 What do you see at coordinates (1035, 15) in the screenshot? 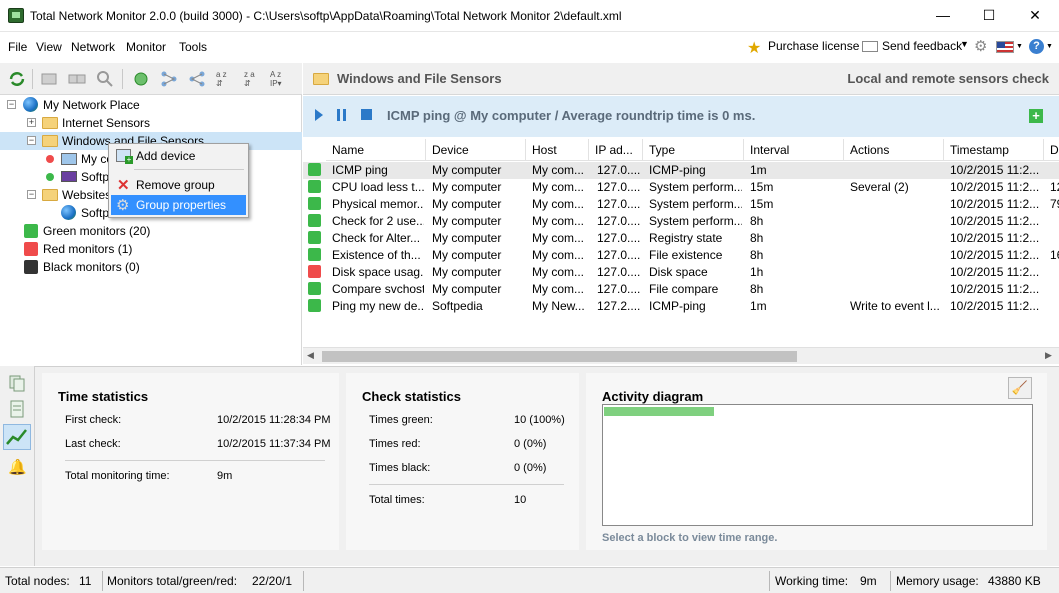
I see `close-button: ✕` at bounding box center [1035, 15].